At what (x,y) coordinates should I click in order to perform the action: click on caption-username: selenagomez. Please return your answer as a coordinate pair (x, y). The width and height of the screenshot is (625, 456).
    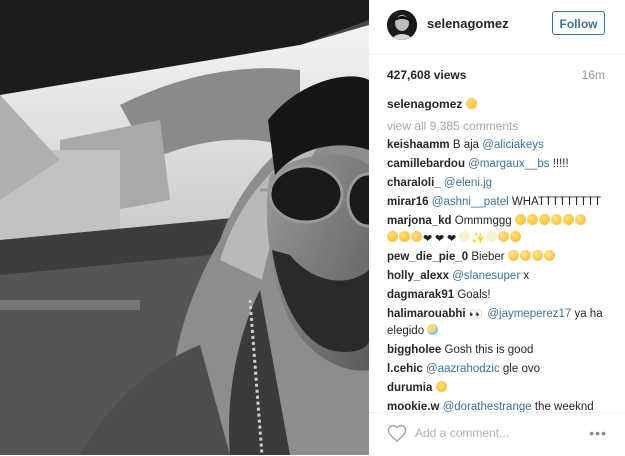
    Looking at the image, I should click on (424, 104).